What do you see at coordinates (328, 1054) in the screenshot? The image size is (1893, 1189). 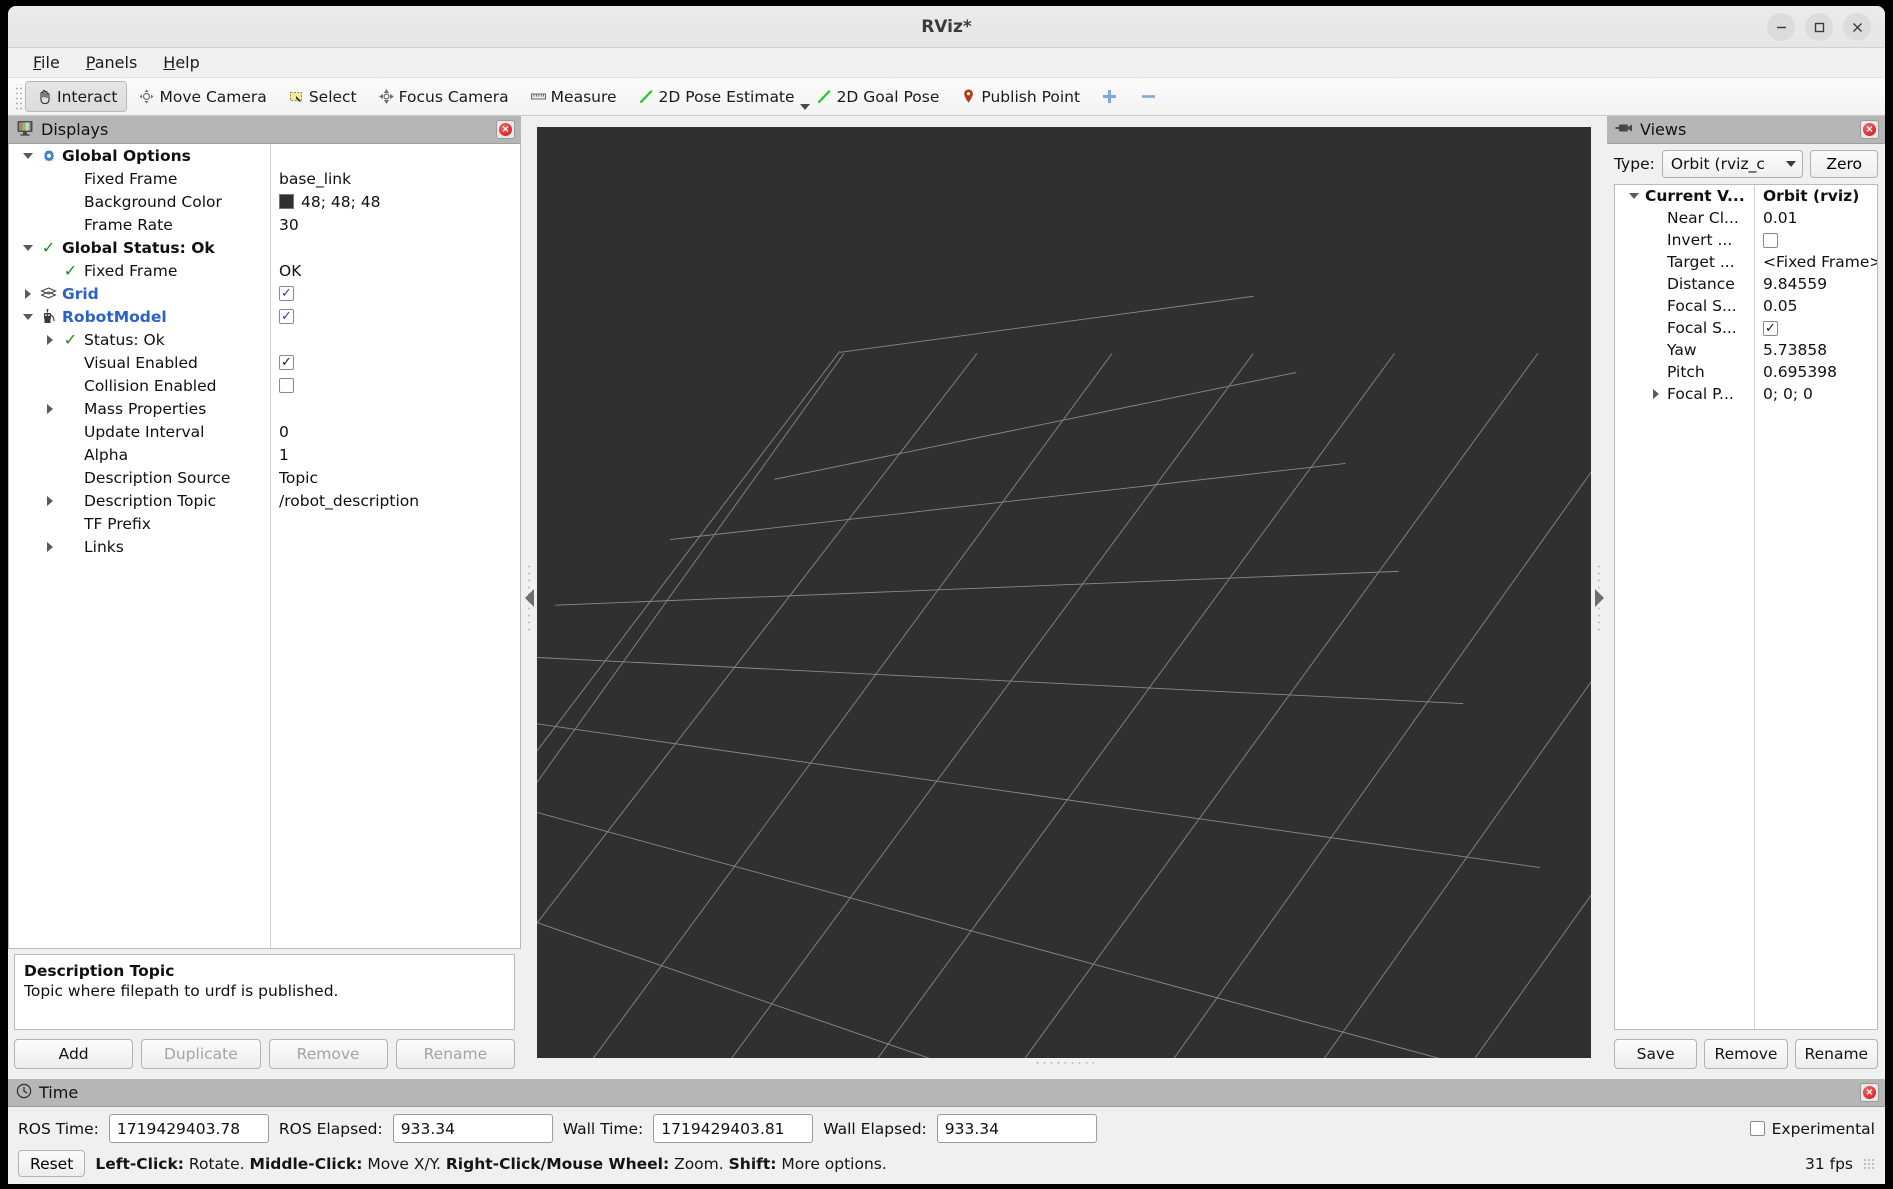 I see `remove-button: Remove` at bounding box center [328, 1054].